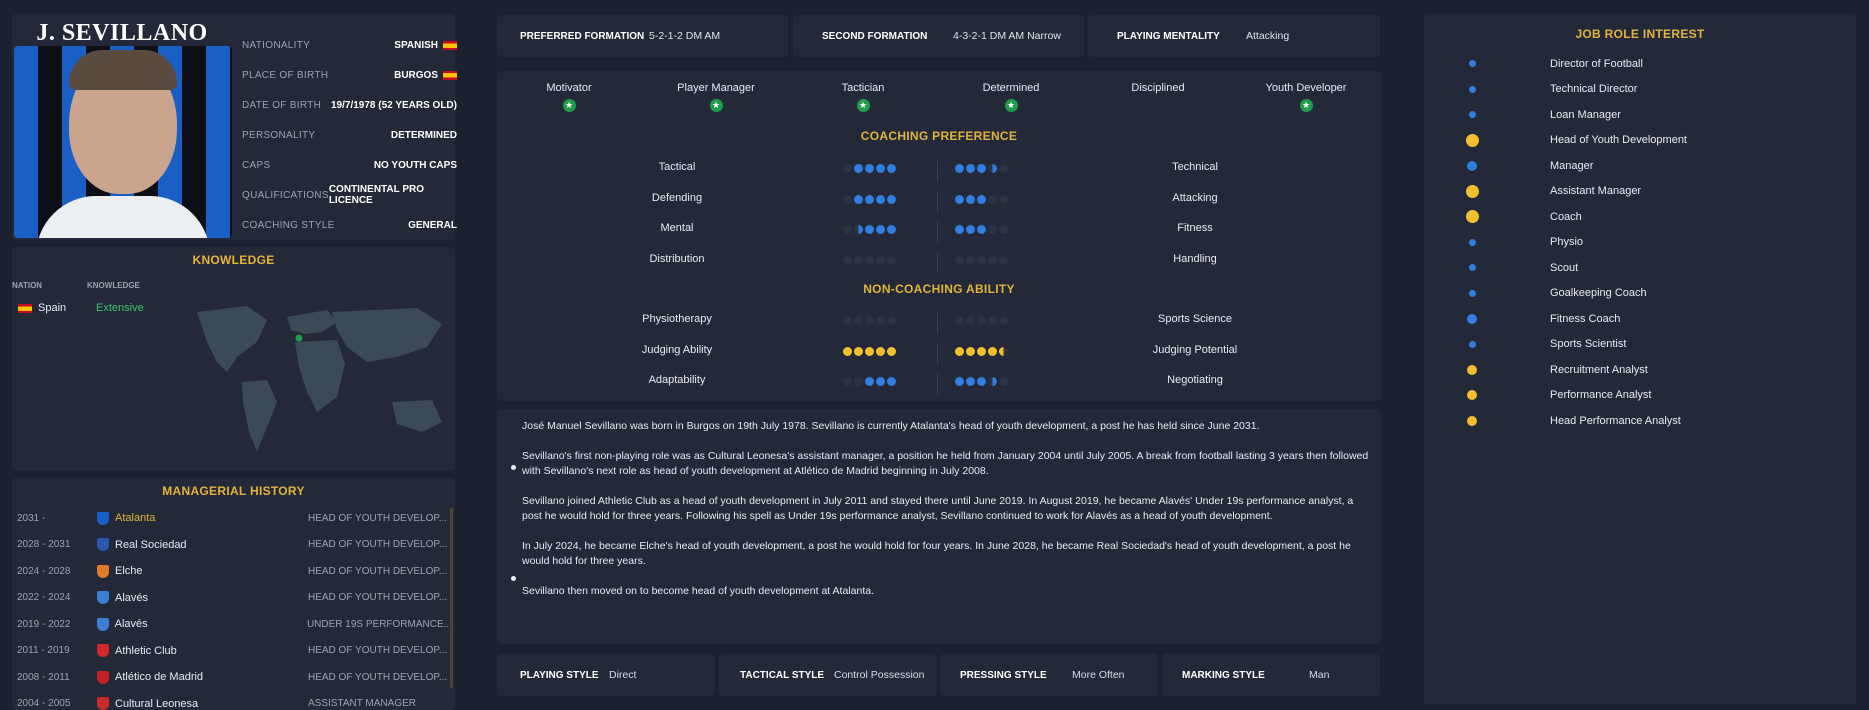  I want to click on right-rating-dots, so click(981, 168).